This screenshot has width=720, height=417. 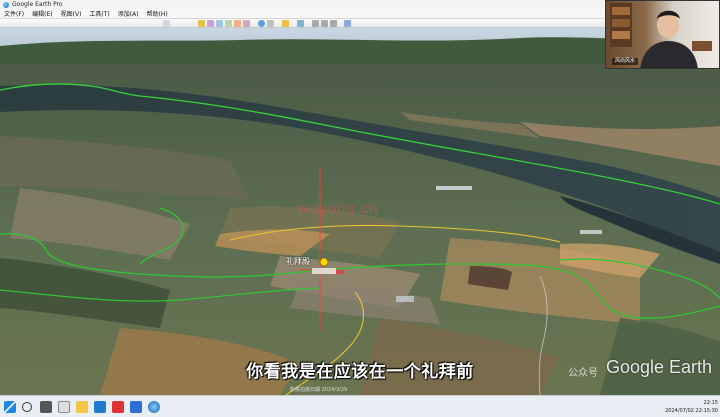 What do you see at coordinates (319, 390) in the screenshot?
I see `status-bar: 影像拍摄日期 2024/3/29` at bounding box center [319, 390].